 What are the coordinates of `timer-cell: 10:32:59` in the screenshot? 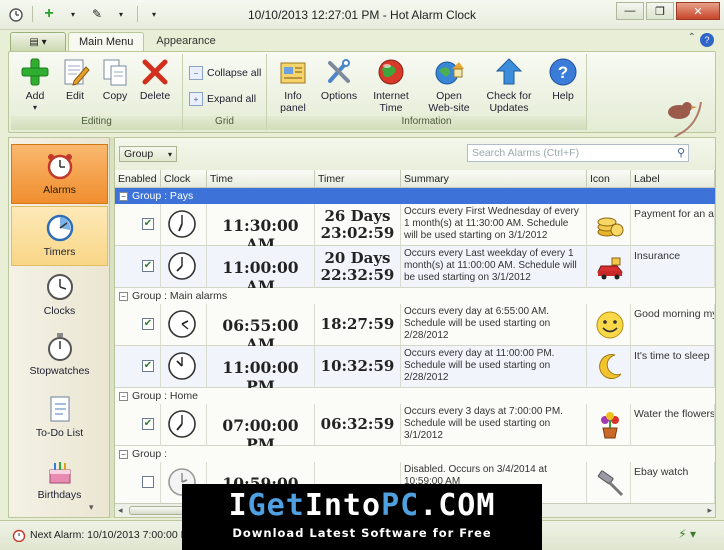 It's located at (358, 367).